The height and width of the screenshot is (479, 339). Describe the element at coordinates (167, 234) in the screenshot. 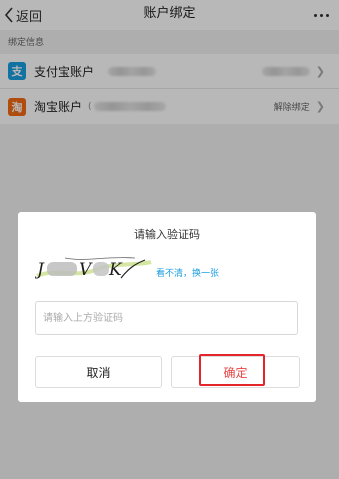

I see `dialog-title: 请输入验证码` at that location.